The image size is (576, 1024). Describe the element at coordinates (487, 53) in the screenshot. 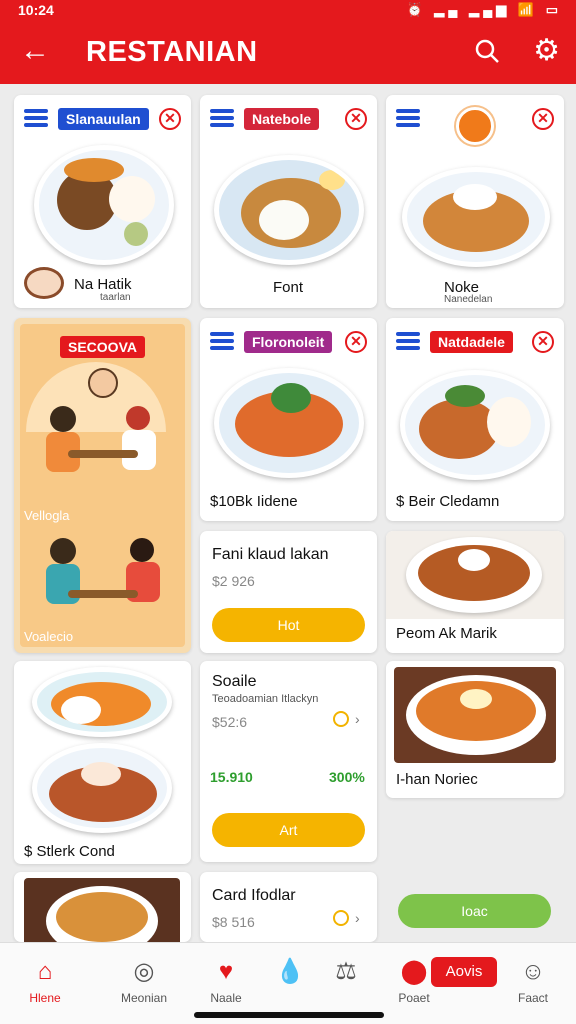

I see `search-icon` at that location.